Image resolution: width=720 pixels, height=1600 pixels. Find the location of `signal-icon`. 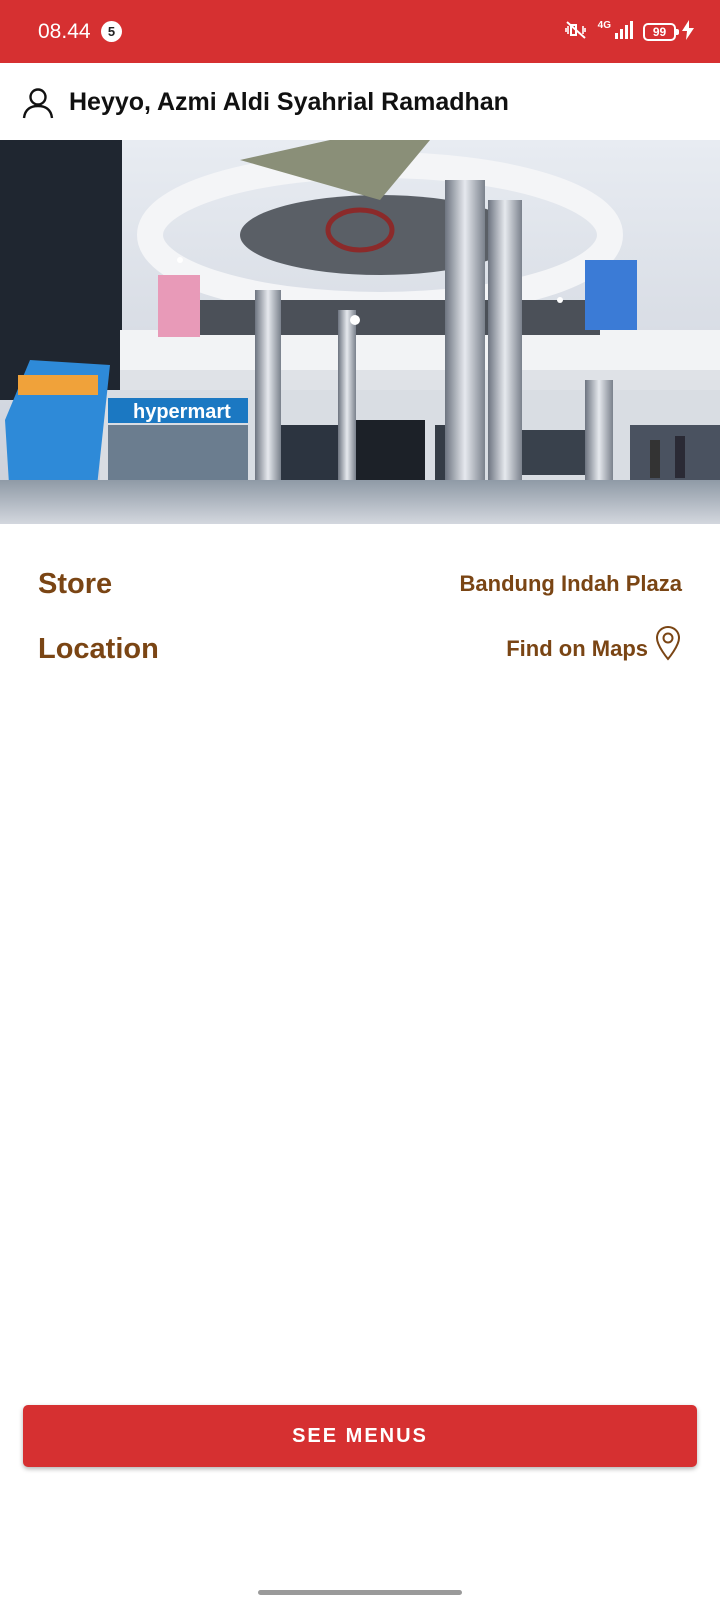

signal-icon is located at coordinates (624, 32).